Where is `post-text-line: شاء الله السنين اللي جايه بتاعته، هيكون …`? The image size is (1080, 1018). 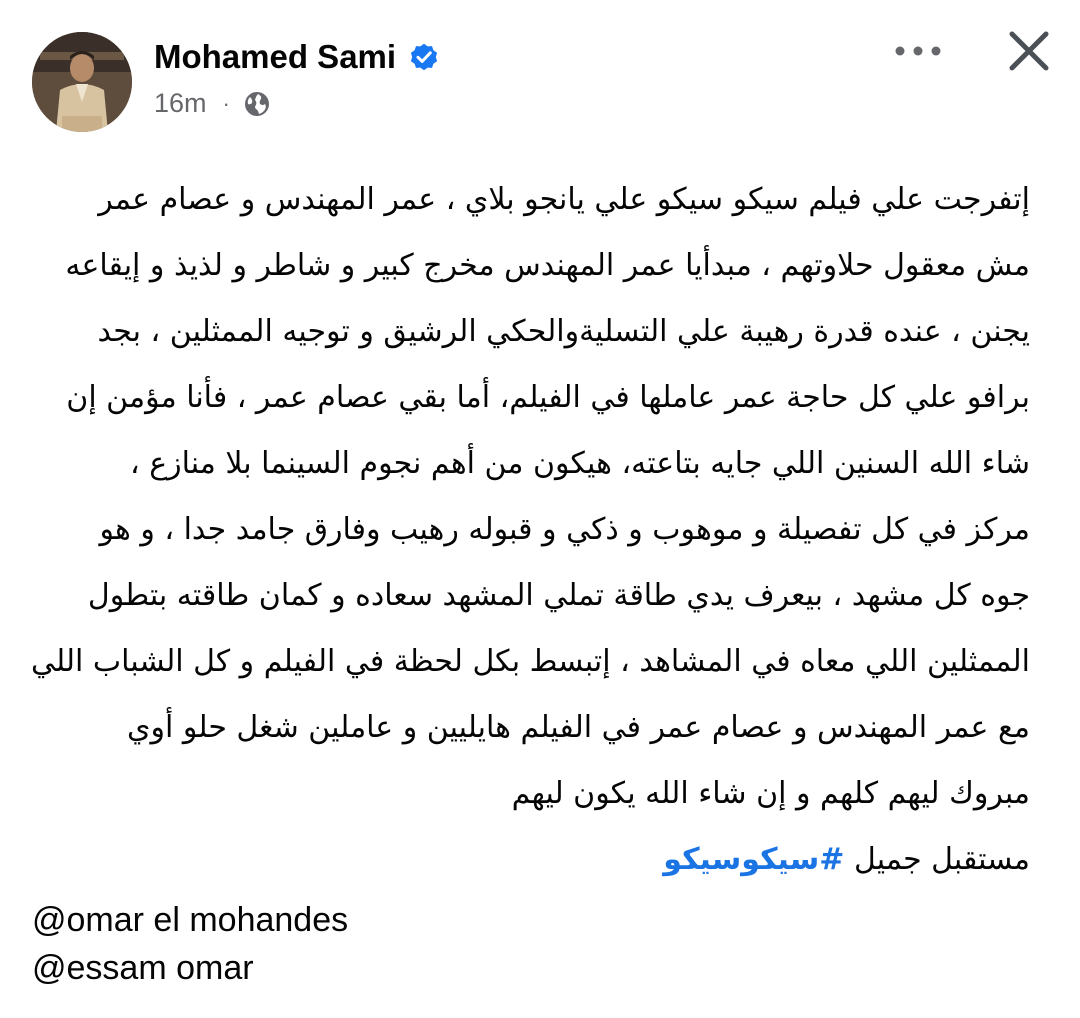
post-text-line: شاء الله السنين اللي جايه بتاعته، هيكون … is located at coordinates (579, 463).